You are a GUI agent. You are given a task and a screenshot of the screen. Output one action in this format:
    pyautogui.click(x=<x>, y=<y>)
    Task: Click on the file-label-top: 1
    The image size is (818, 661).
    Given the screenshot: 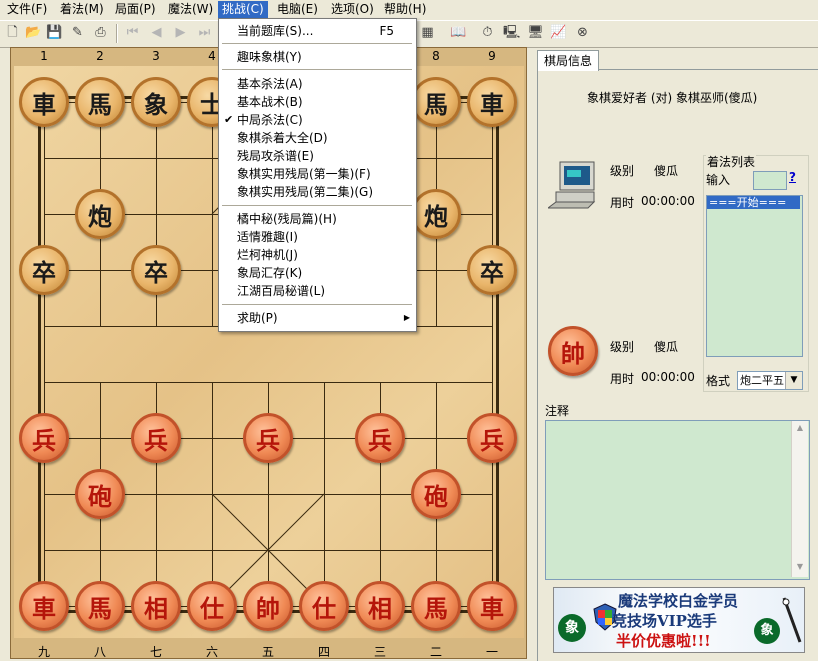 What is the action you would take?
    pyautogui.click(x=44, y=56)
    